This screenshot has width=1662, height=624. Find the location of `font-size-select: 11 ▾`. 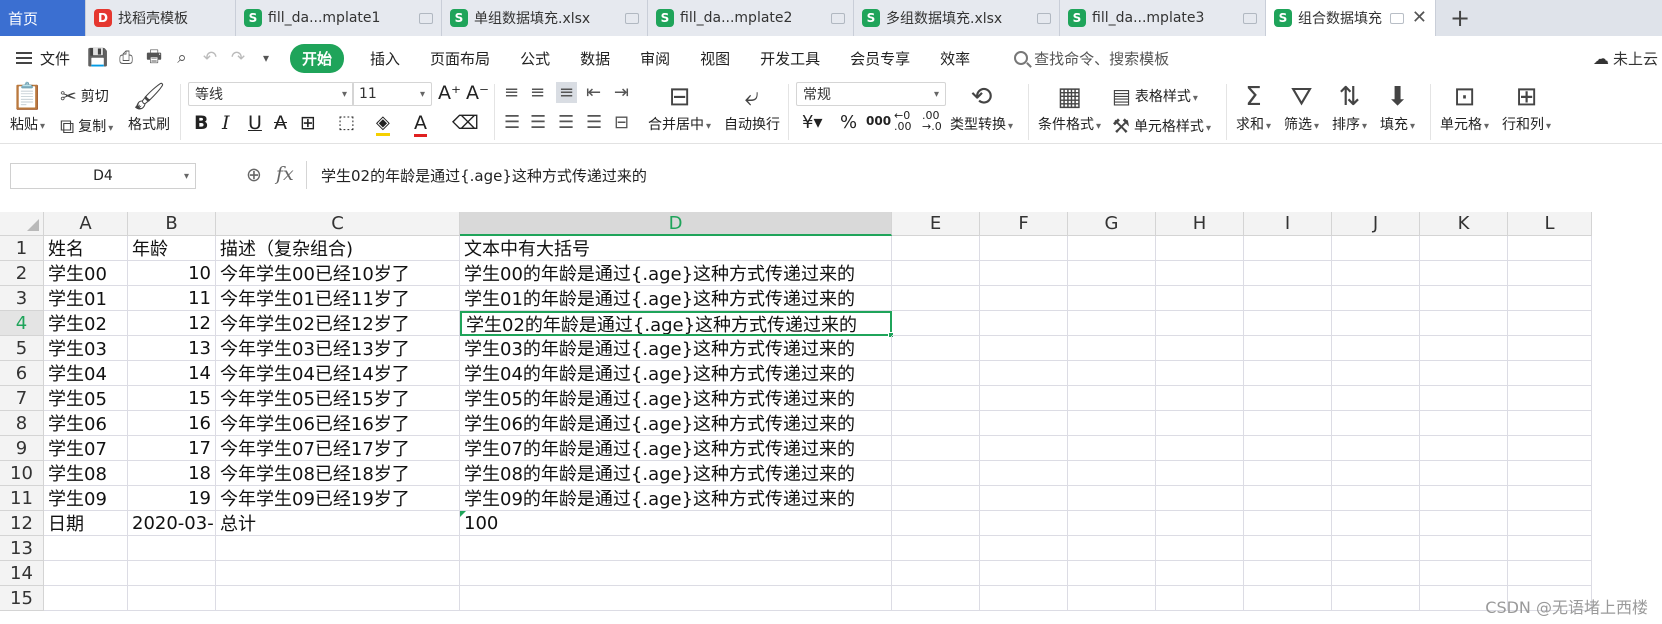

font-size-select: 11 ▾ is located at coordinates (392, 94).